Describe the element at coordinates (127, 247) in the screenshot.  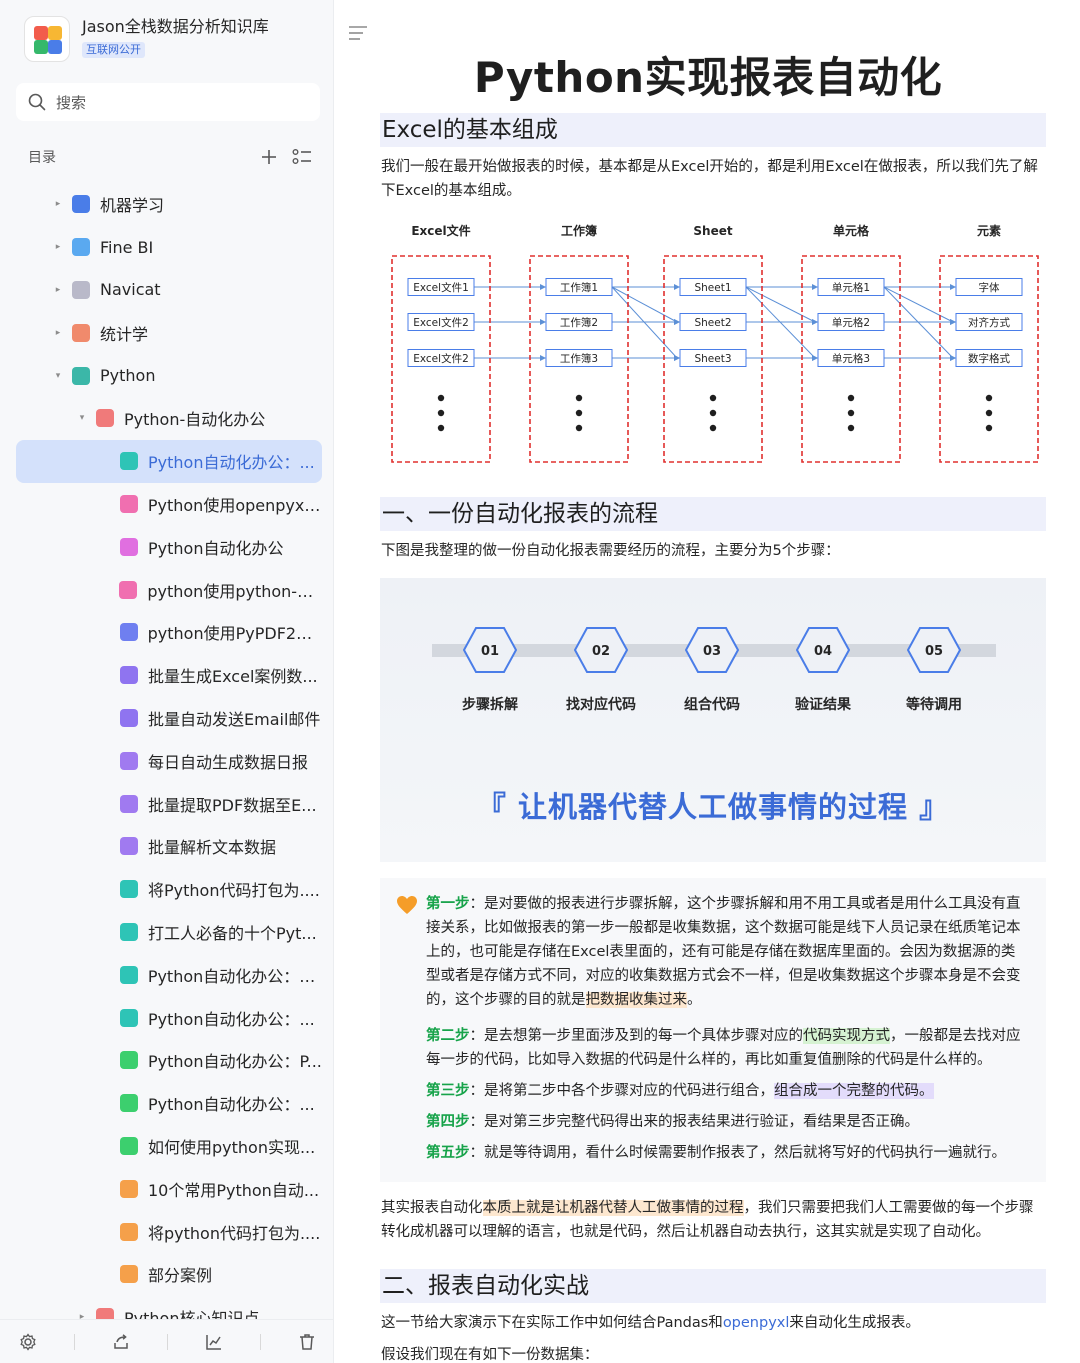
I see `tree-item-label: Fine BI` at that location.